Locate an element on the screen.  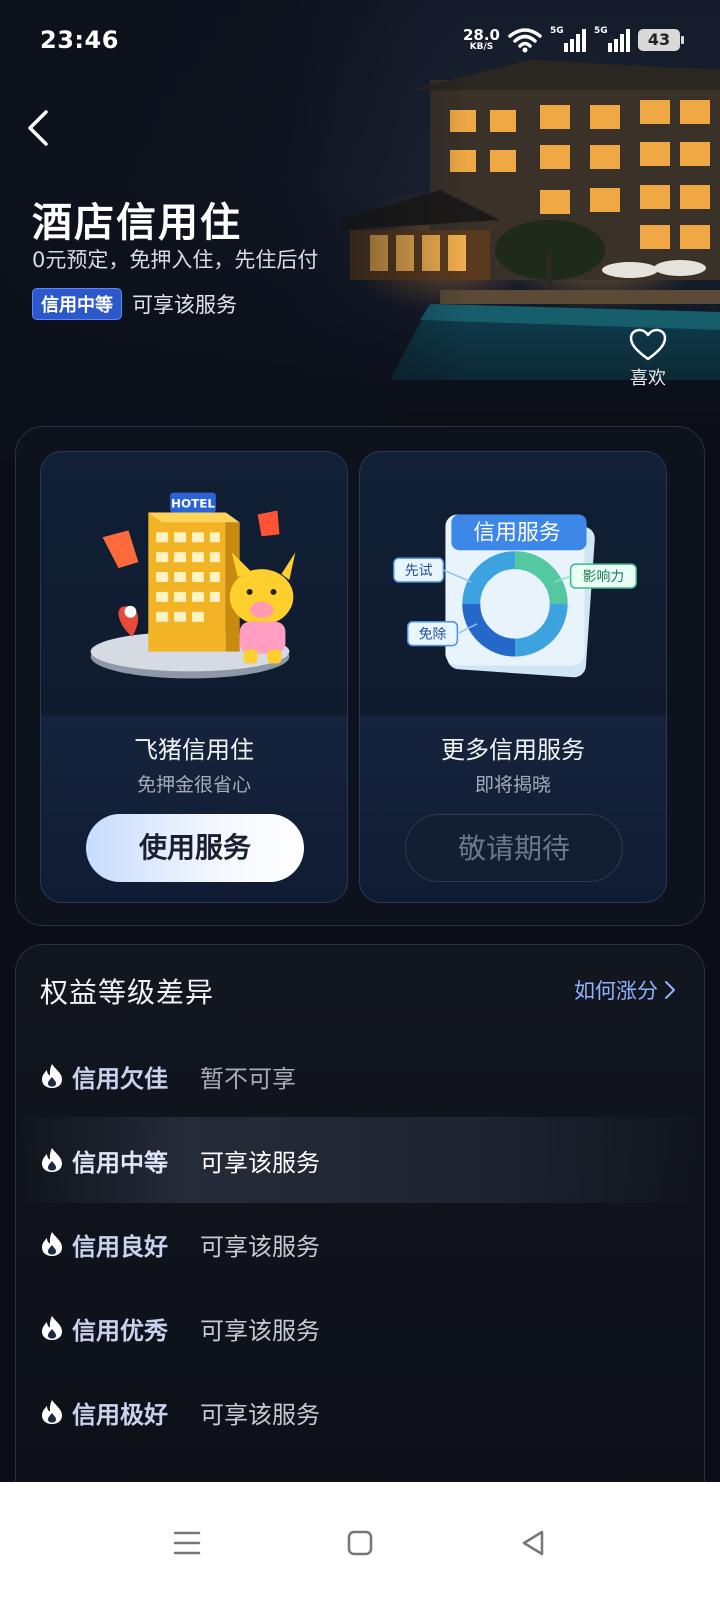
service-card-title: 更多信用服务 is located at coordinates (513, 750).